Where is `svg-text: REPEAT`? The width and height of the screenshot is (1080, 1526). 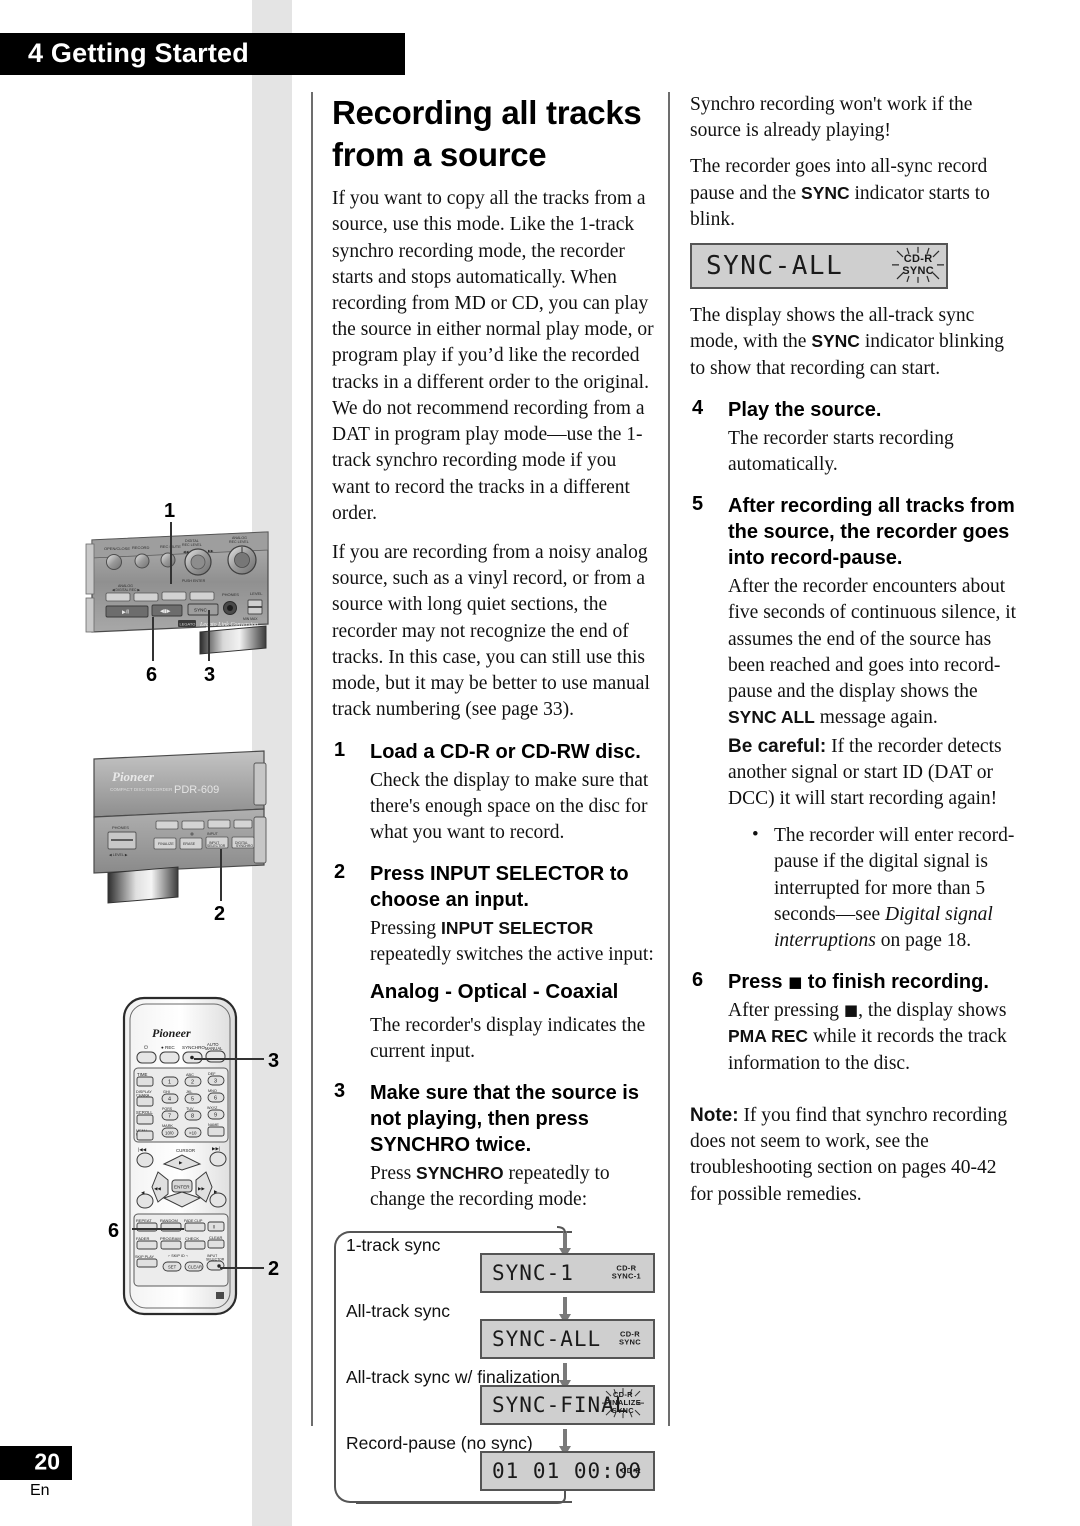
svg-text: REPEAT is located at coordinates (144, 1220).